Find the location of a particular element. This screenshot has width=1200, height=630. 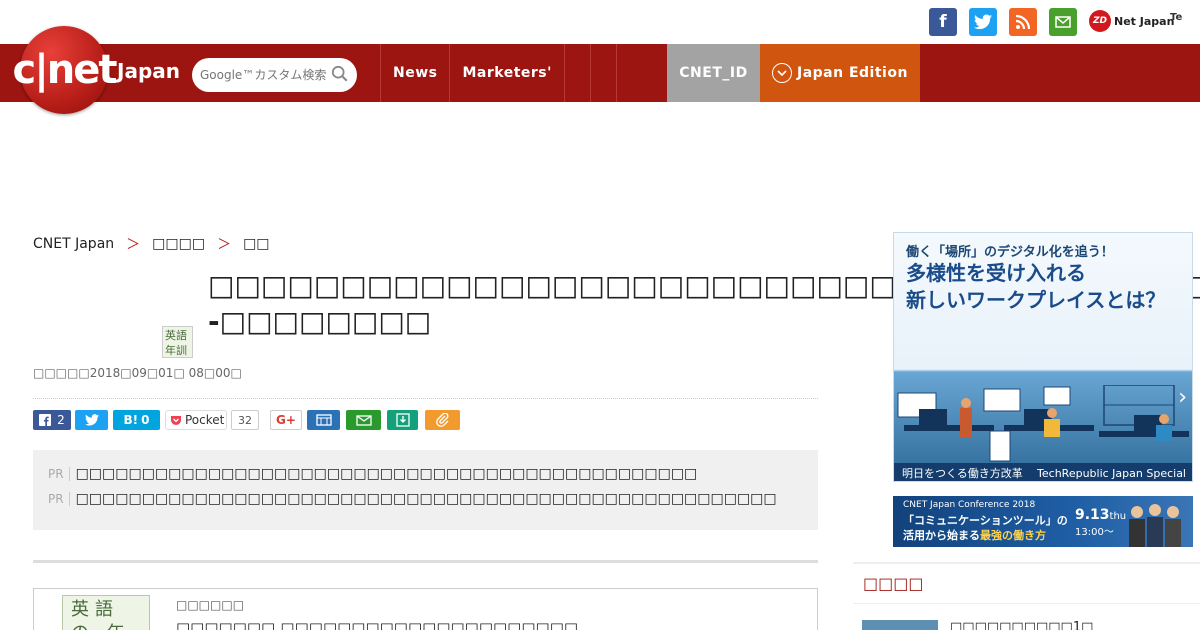

top-bar: f ZD Net Japan Te is located at coordinates (600, 22).